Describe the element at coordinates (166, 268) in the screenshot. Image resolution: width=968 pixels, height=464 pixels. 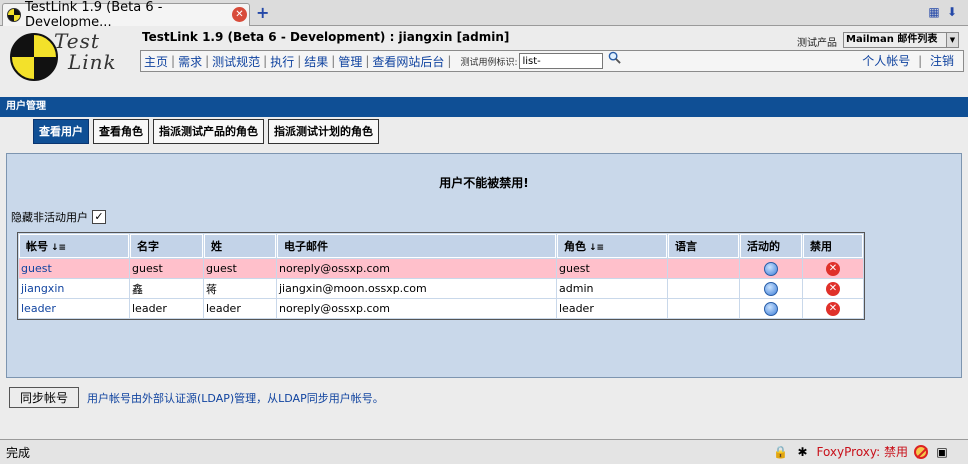
I see `user-first-name: guest` at that location.